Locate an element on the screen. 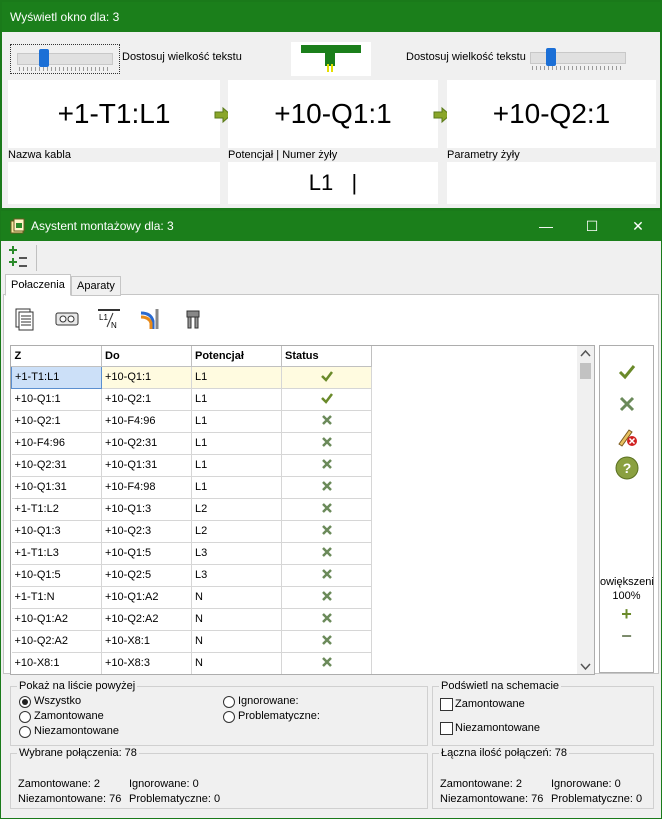  add-remove-icon is located at coordinates (19, 257).